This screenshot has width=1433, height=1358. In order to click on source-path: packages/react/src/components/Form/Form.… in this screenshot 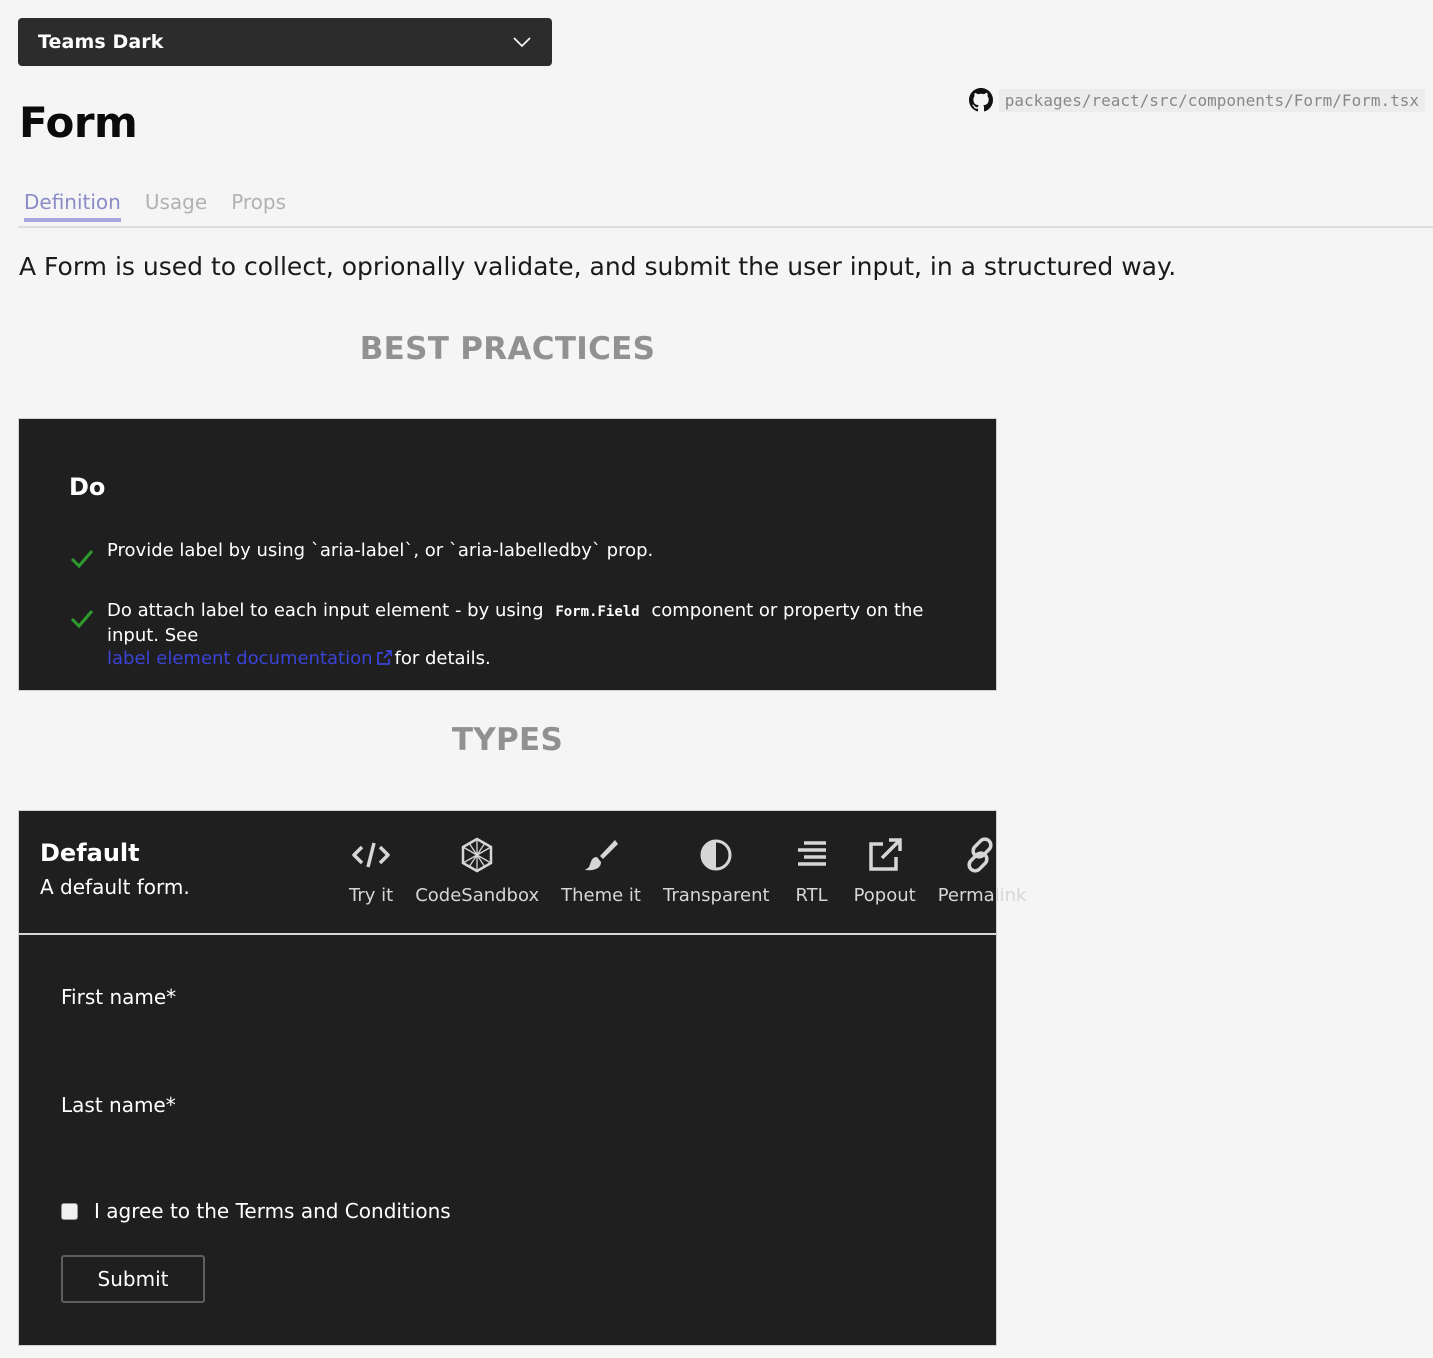, I will do `click(1211, 100)`.